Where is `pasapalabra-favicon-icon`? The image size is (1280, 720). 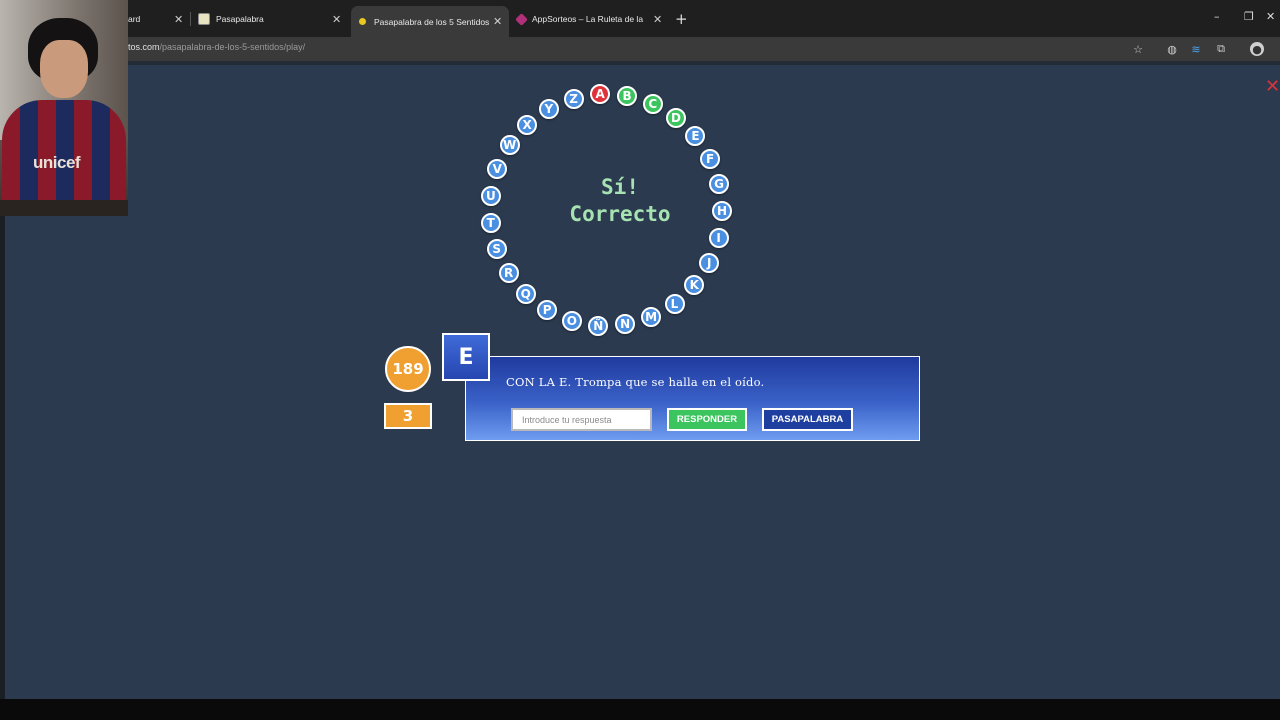
pasapalabra-favicon-icon is located at coordinates (204, 19).